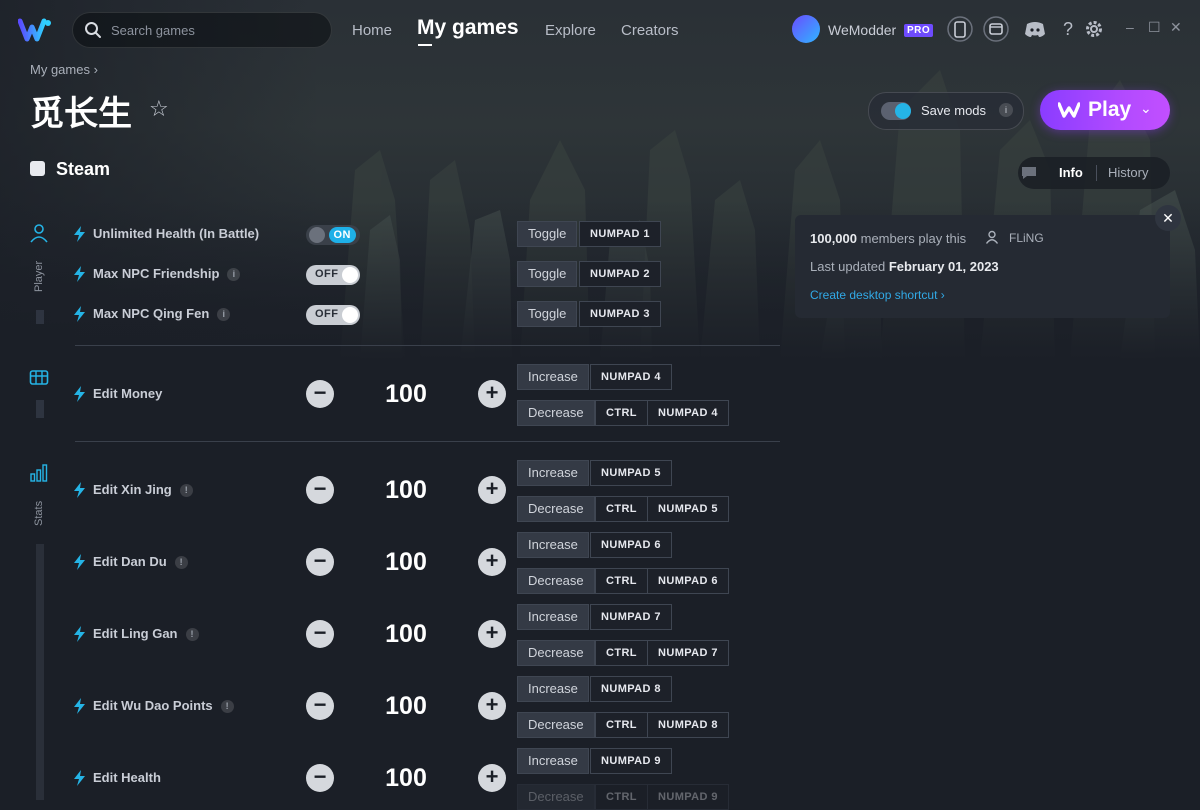 This screenshot has width=1200, height=810. I want to click on mod-name: Edit Wu Dao Points, so click(153, 705).